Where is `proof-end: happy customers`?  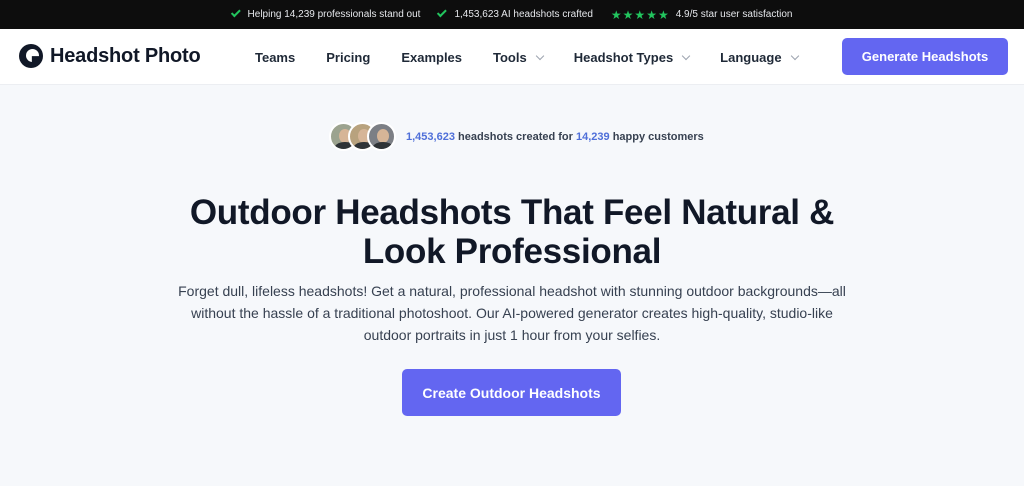
proof-end: happy customers is located at coordinates (656, 136).